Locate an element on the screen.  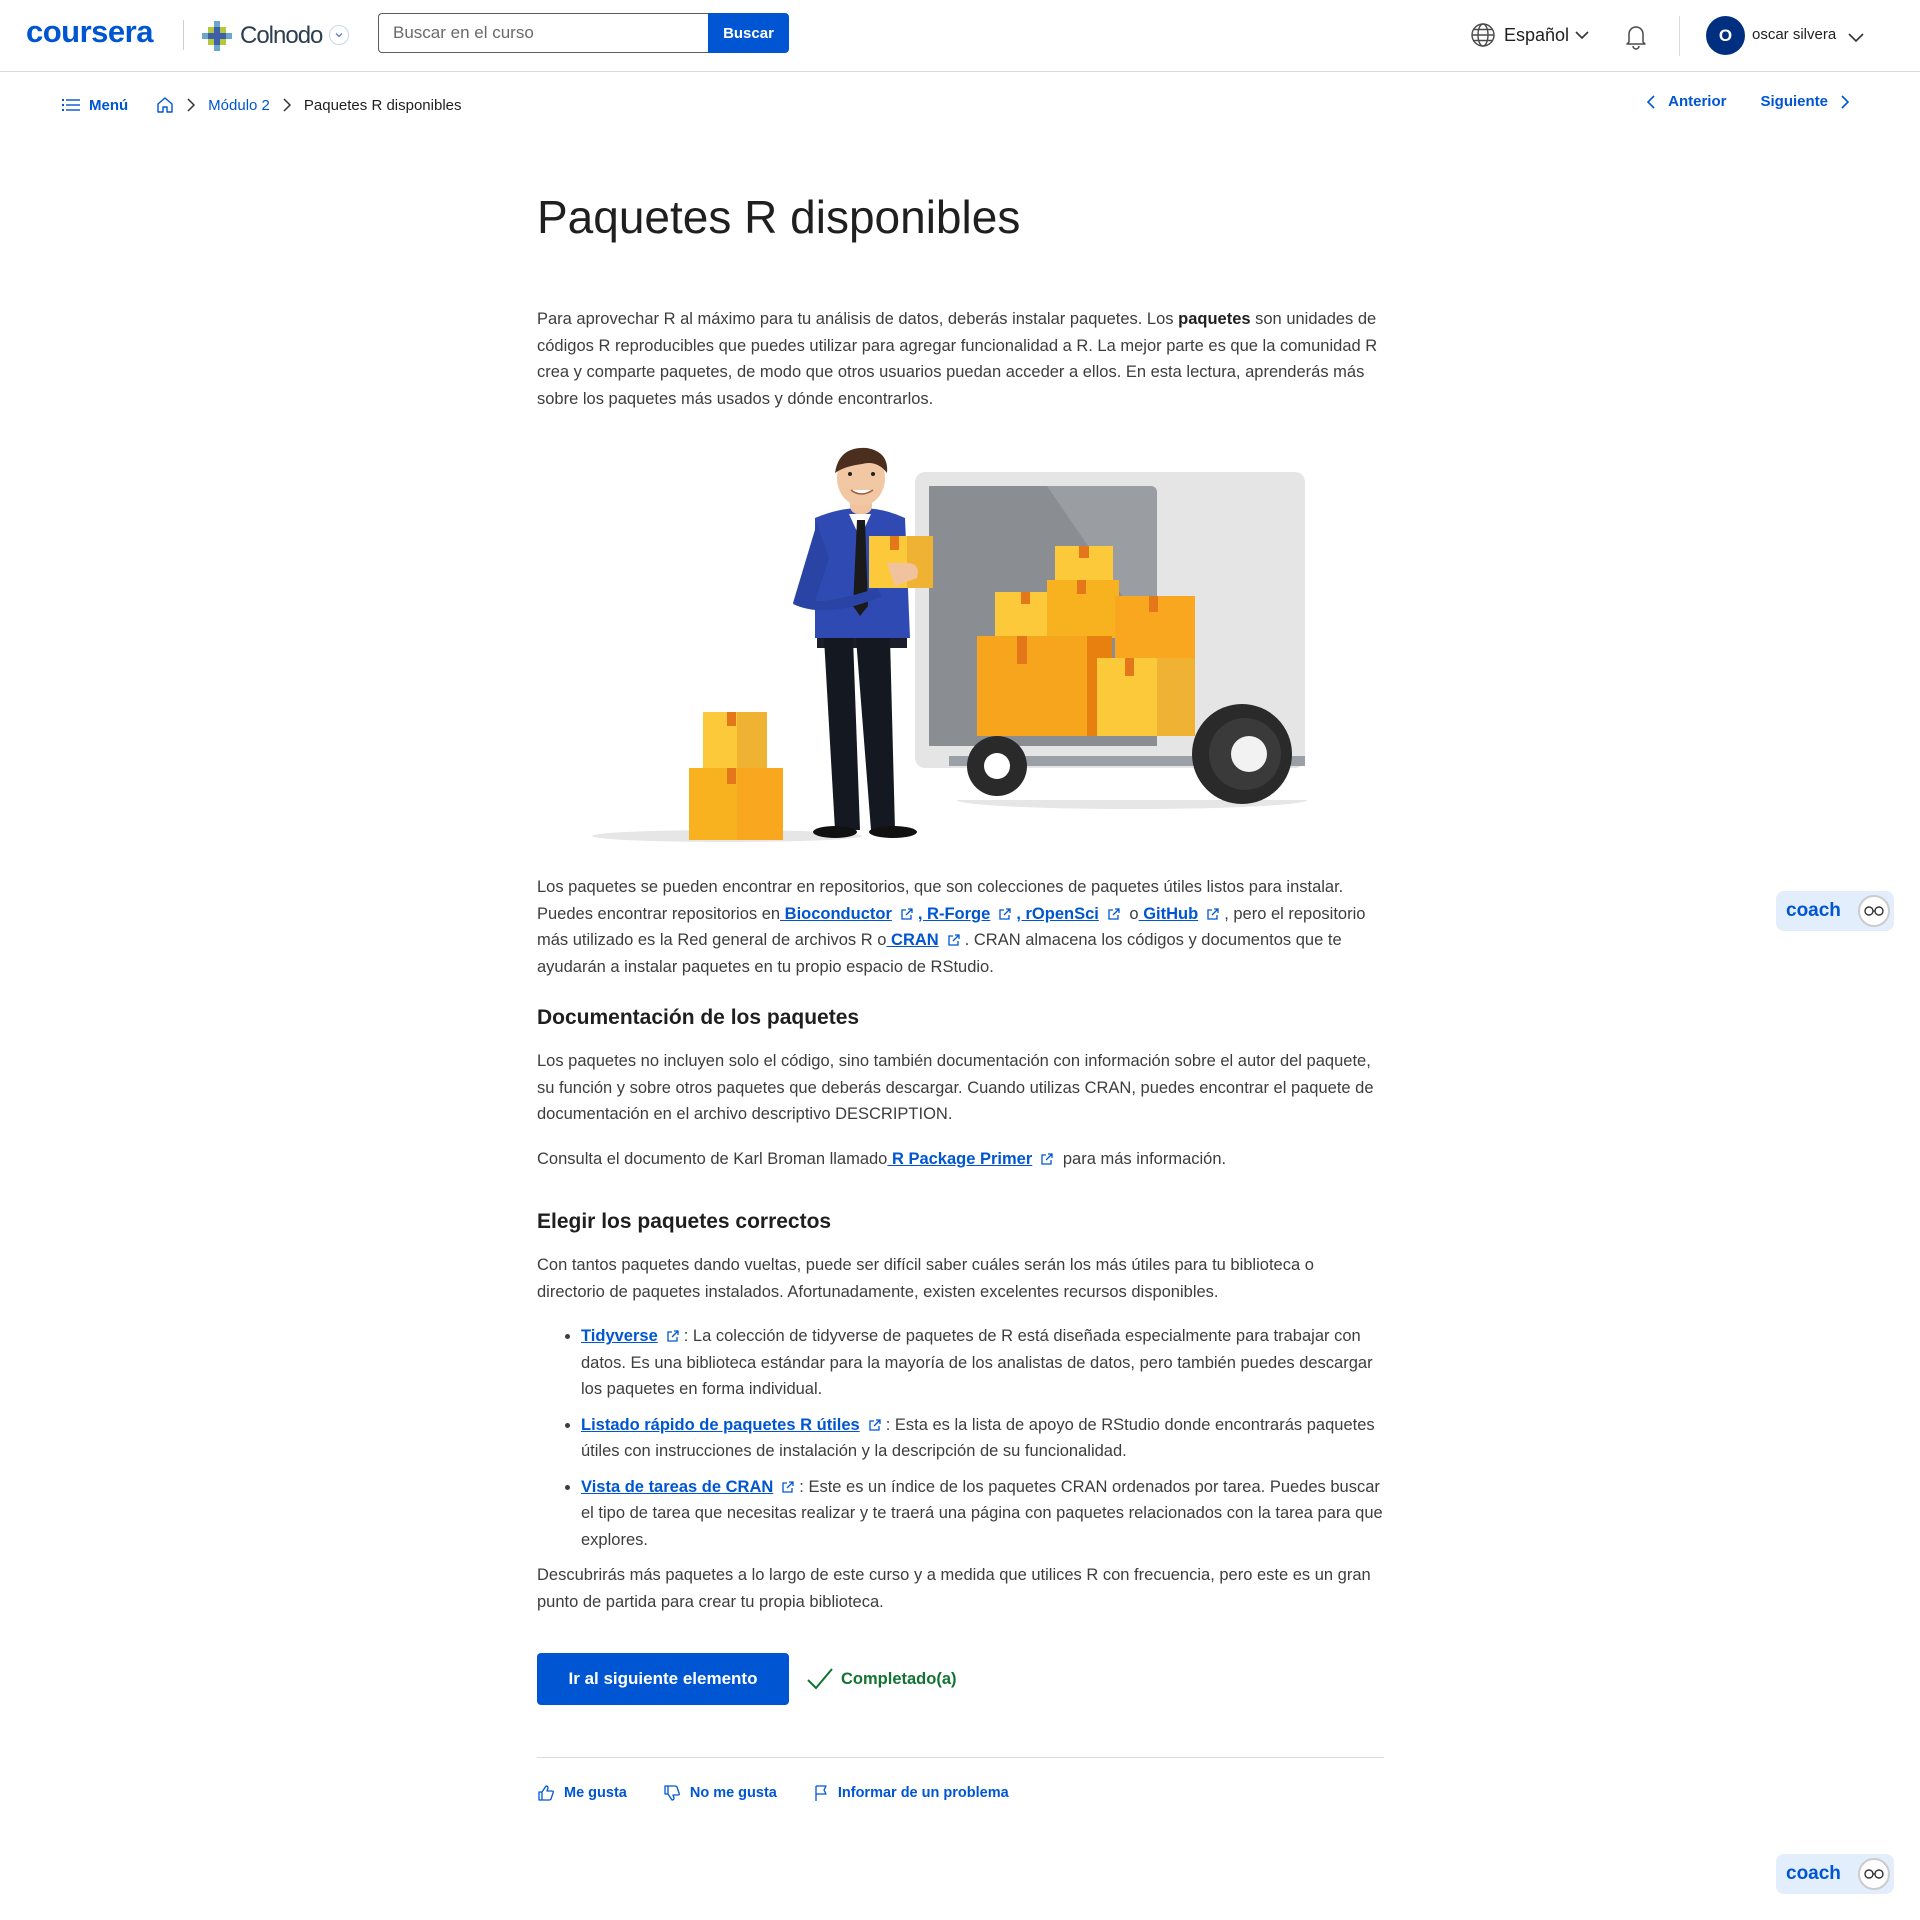
menu-button: Menú is located at coordinates (95, 105).